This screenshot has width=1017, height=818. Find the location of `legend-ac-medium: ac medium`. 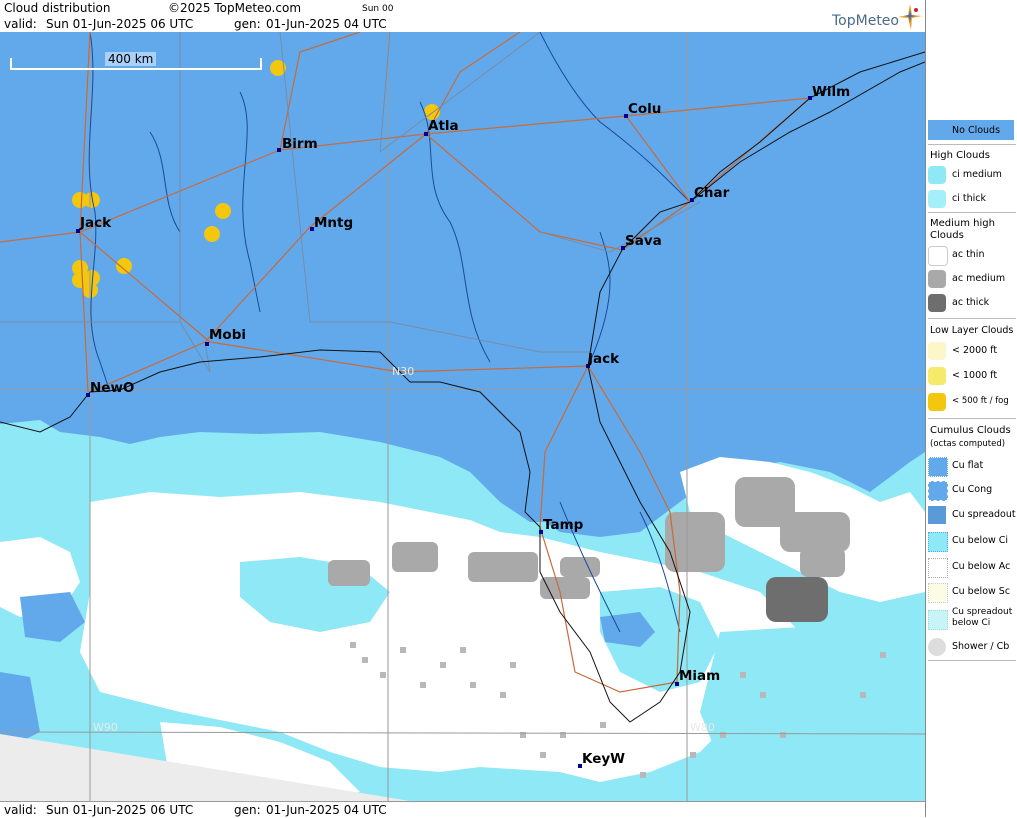

legend-ac-medium: ac medium is located at coordinates (972, 279).